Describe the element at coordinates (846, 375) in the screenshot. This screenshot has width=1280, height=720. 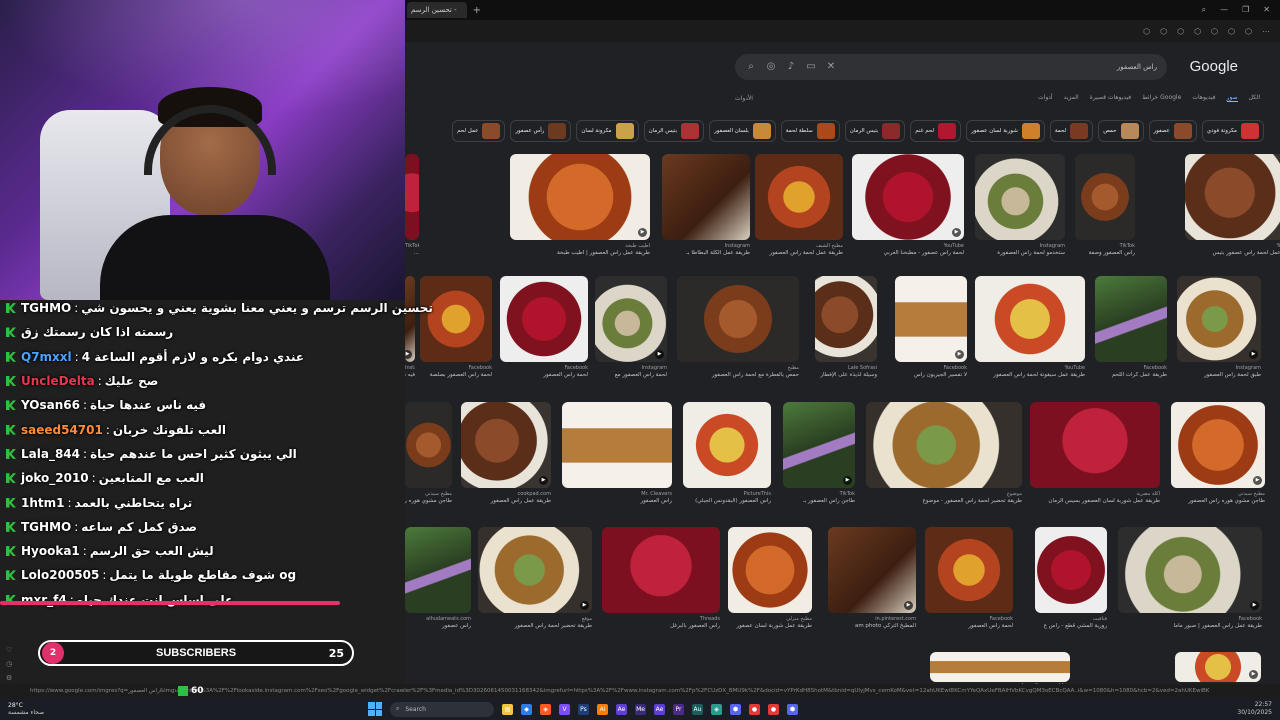
I see `result-title: وسيلة لذيذة على الإفطار` at that location.